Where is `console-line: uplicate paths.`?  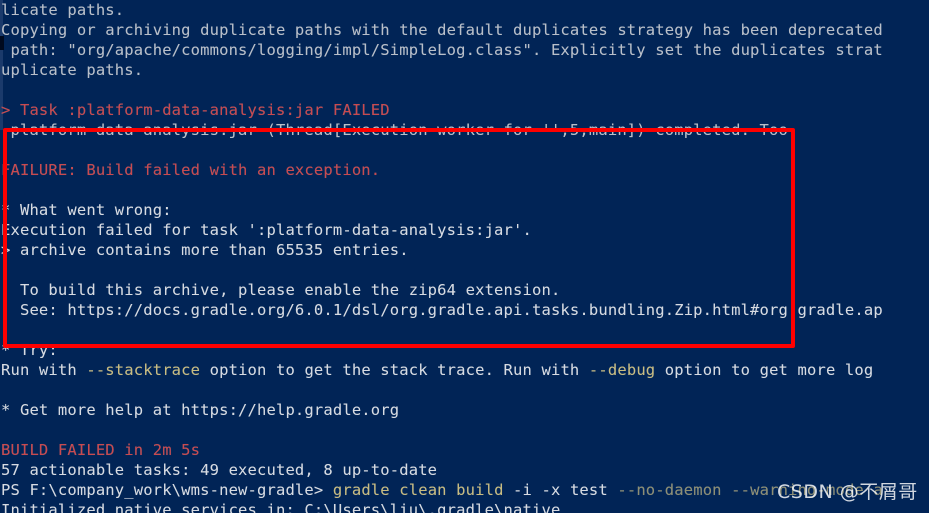
console-line: uplicate paths. is located at coordinates (72, 70).